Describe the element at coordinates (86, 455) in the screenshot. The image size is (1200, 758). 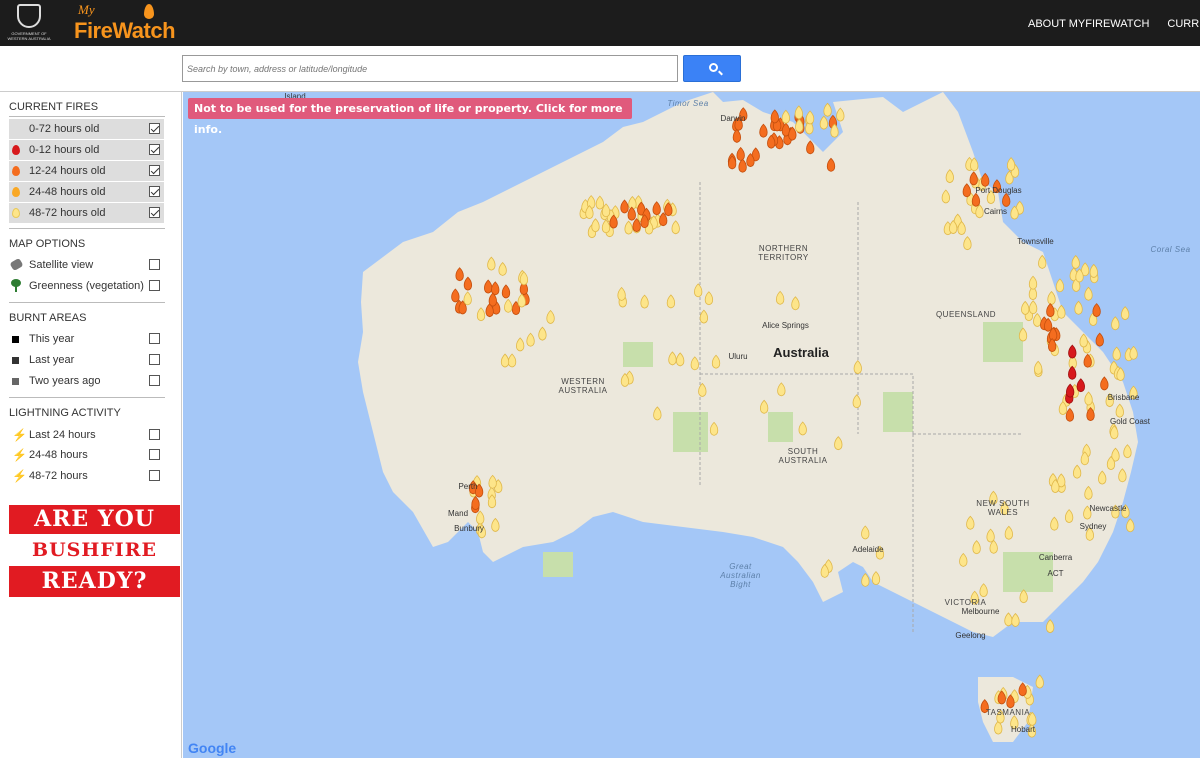
I see `lightning-24-48-row: ⚡ 24-48 hours` at that location.